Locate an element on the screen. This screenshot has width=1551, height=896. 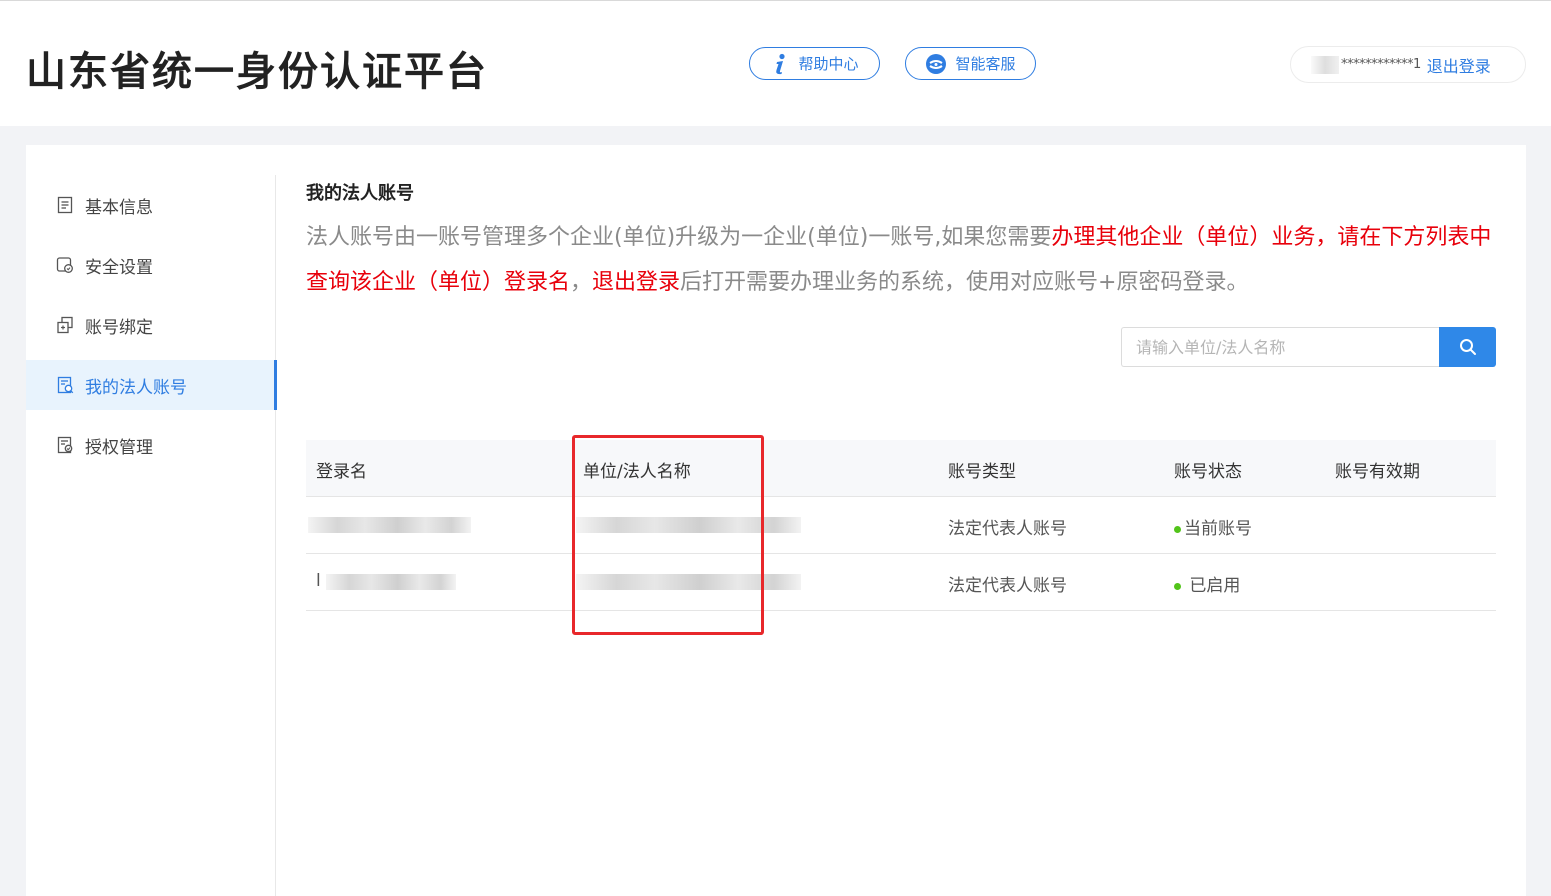
sidebar-item-security: 安全设置 is located at coordinates (151, 265).